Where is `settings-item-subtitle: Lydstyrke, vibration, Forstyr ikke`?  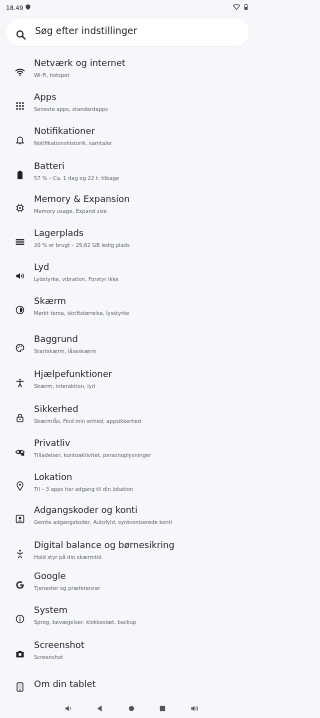
settings-item-subtitle: Lydstyrke, vibration, Forstyr ikke is located at coordinates (76, 280).